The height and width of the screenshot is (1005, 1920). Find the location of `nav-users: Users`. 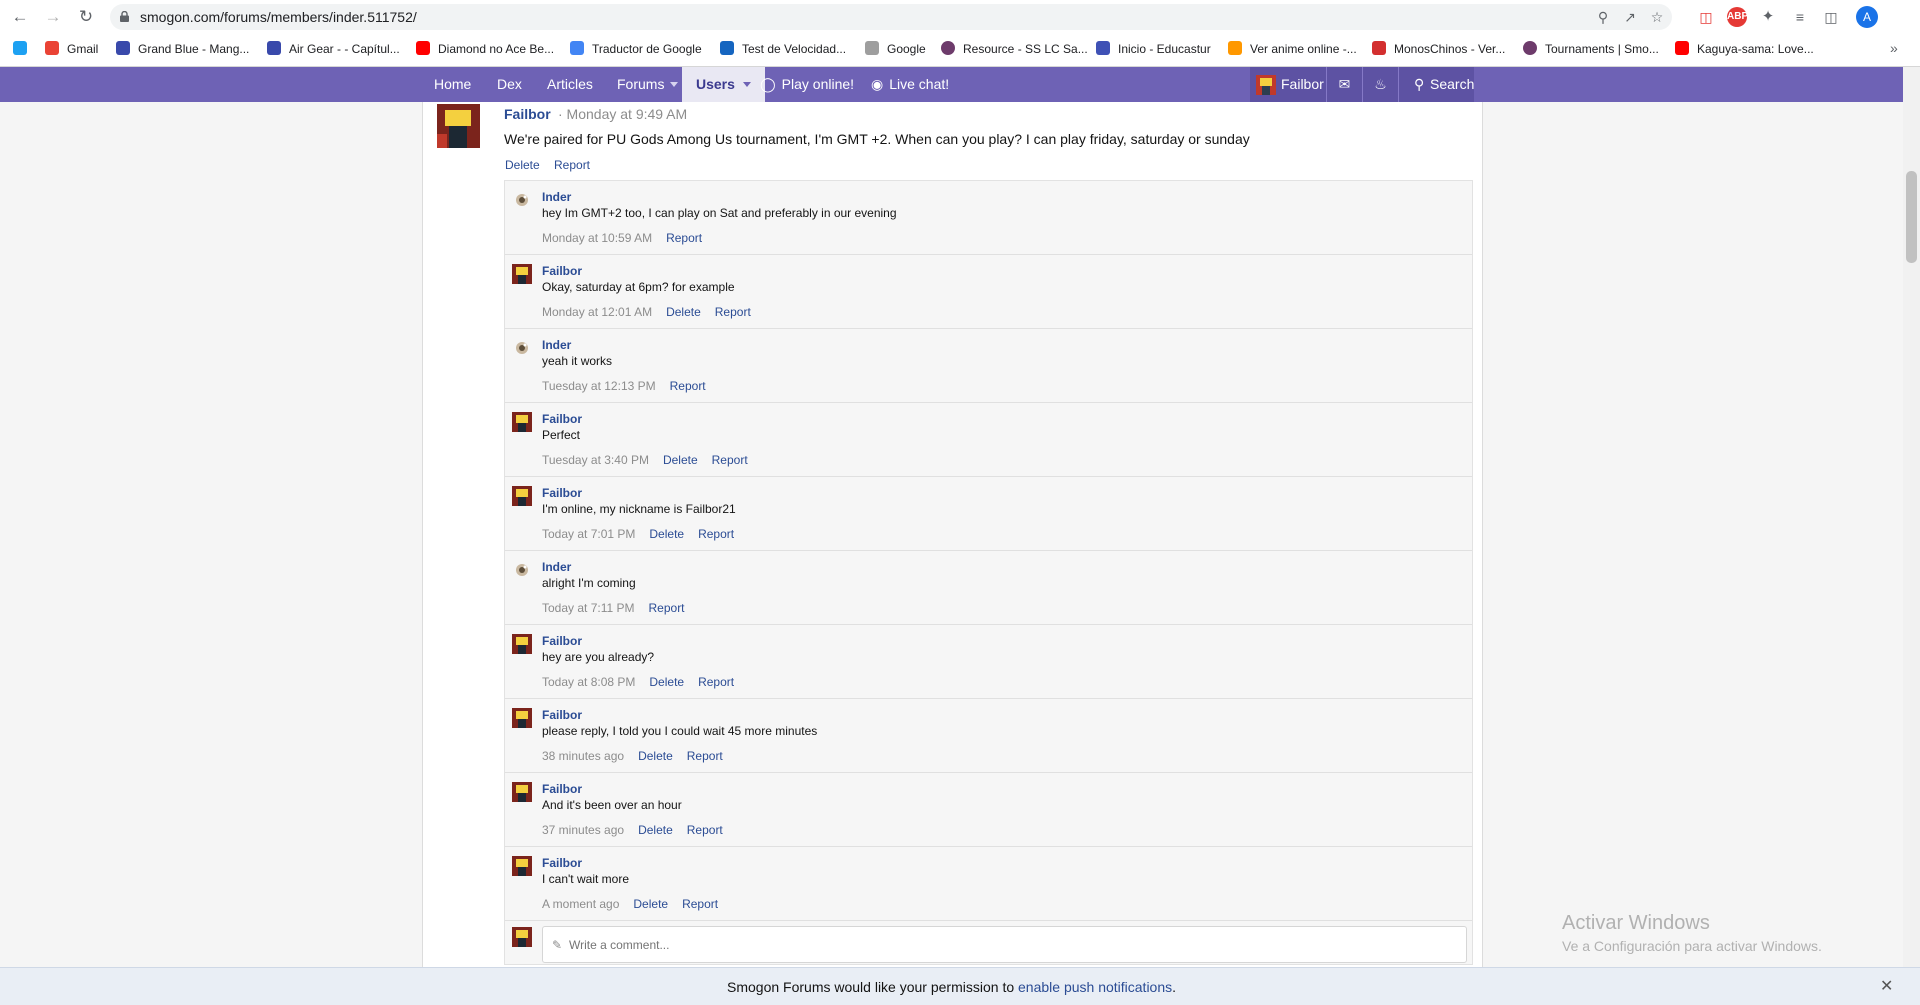

nav-users: Users is located at coordinates (723, 84).